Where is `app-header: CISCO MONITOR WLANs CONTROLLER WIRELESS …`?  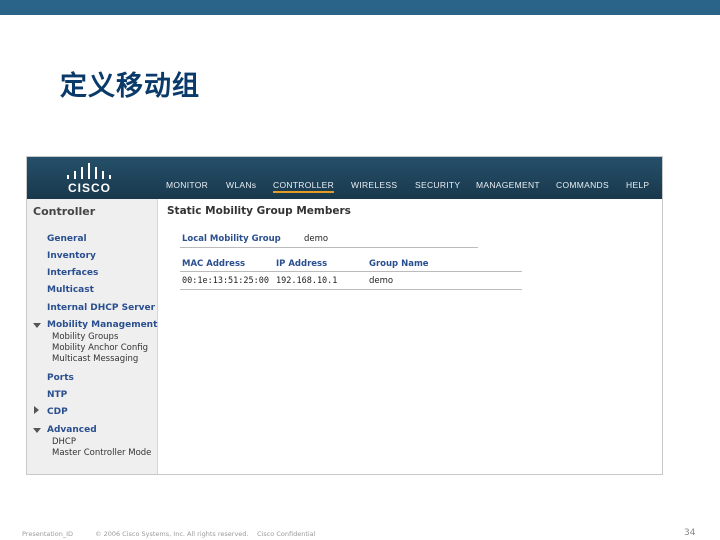 app-header: CISCO MONITOR WLANs CONTROLLER WIRELESS … is located at coordinates (344, 178).